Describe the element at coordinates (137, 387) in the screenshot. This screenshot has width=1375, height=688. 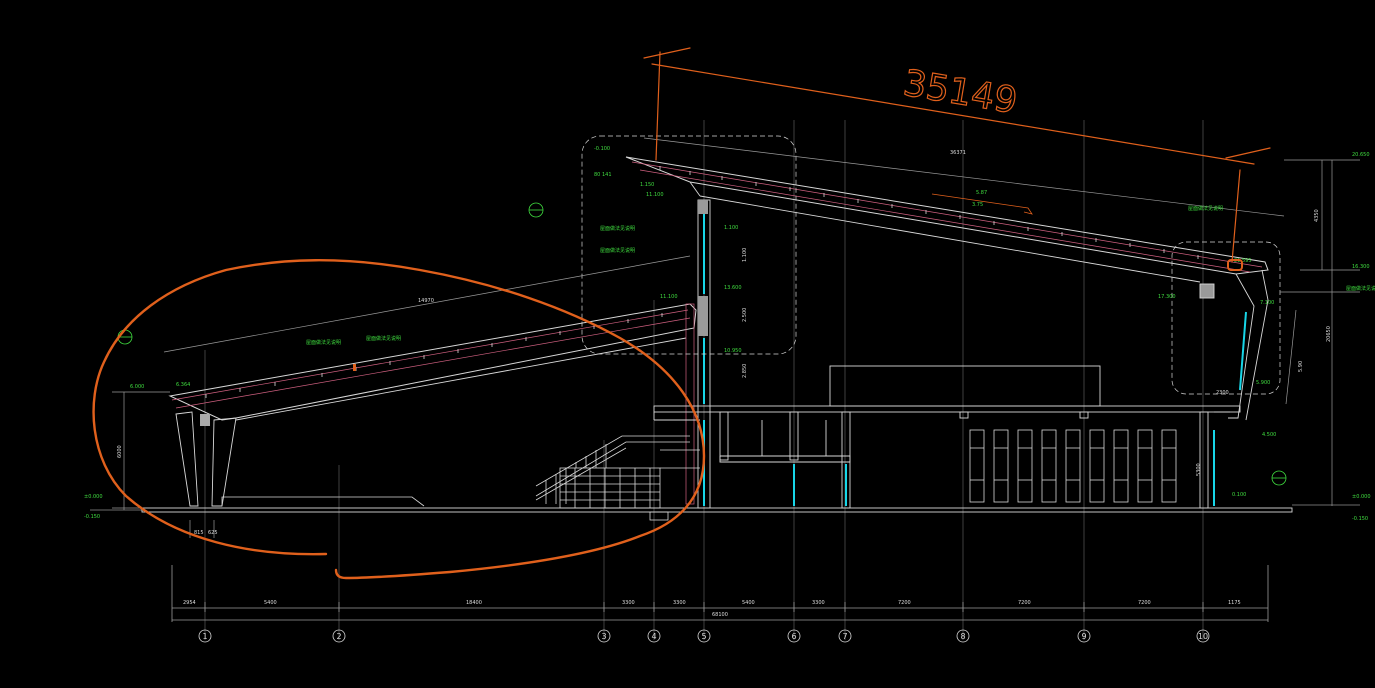
I see `svg-text: 6.000` at that location.